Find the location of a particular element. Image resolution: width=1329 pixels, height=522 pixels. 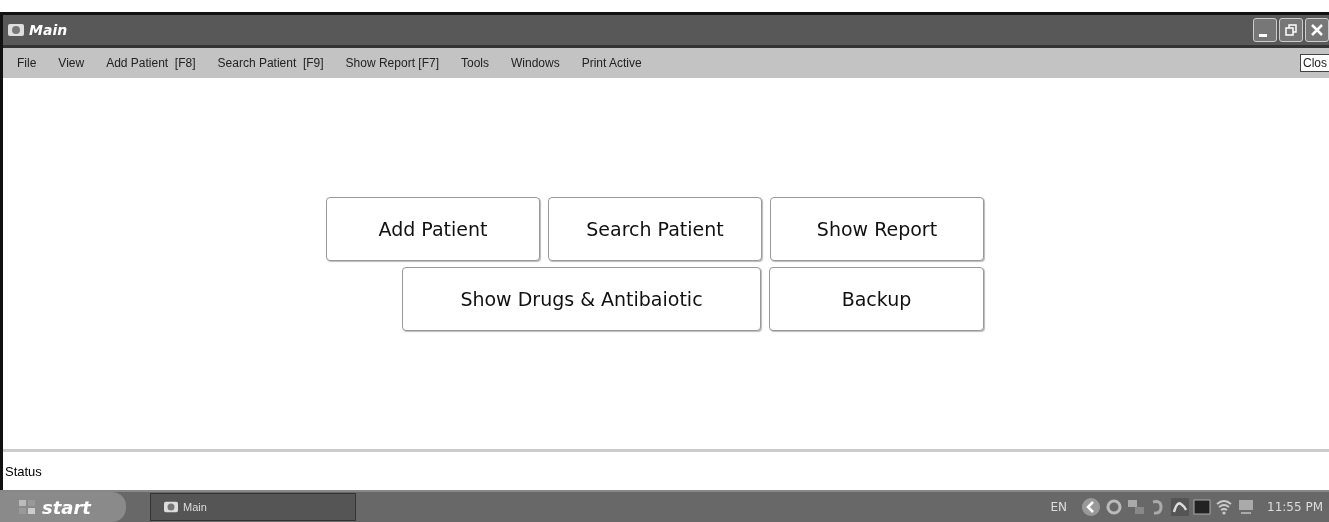

action-button: Backup is located at coordinates (876, 298).